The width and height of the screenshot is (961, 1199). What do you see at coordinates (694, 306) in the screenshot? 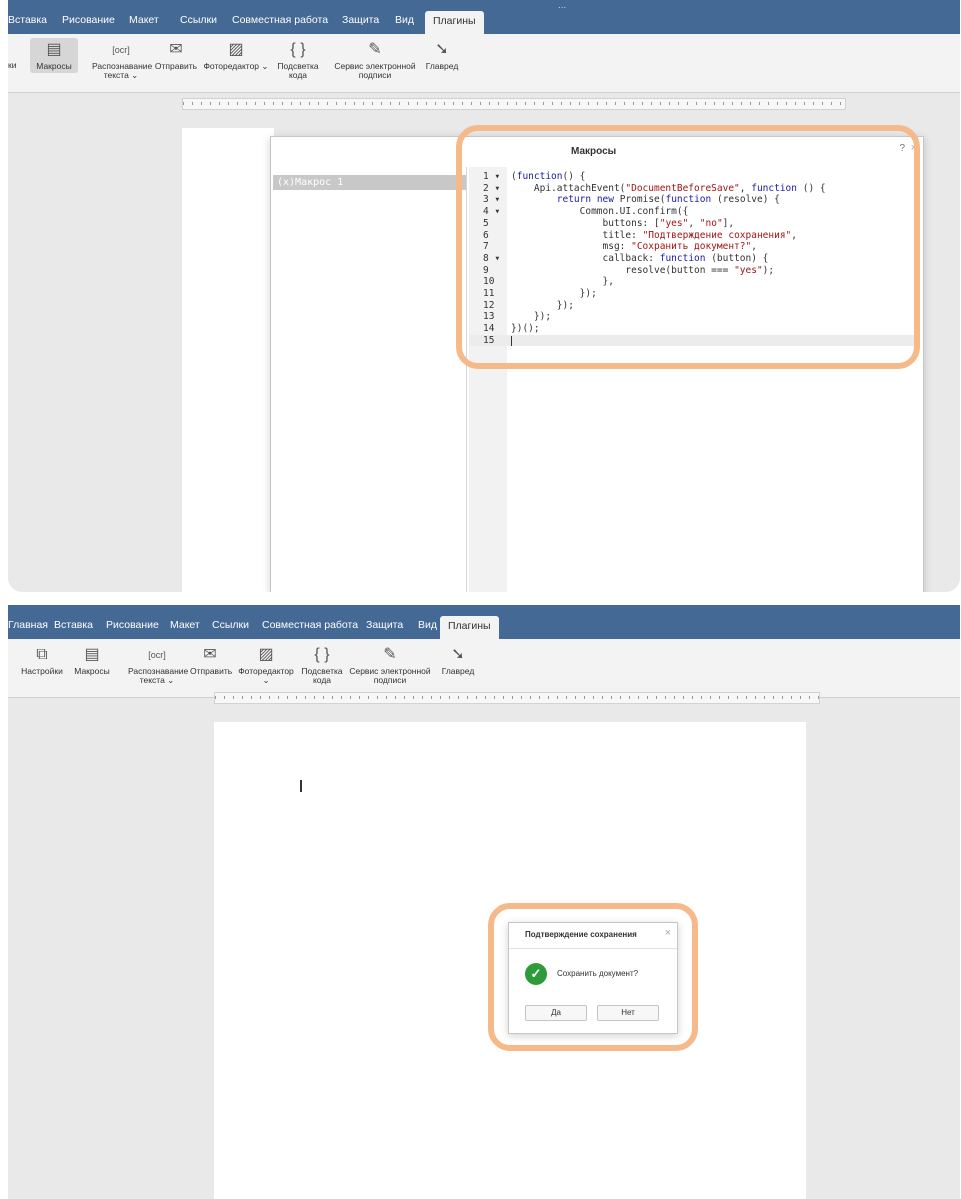
I see `code-line: 12 });` at bounding box center [694, 306].